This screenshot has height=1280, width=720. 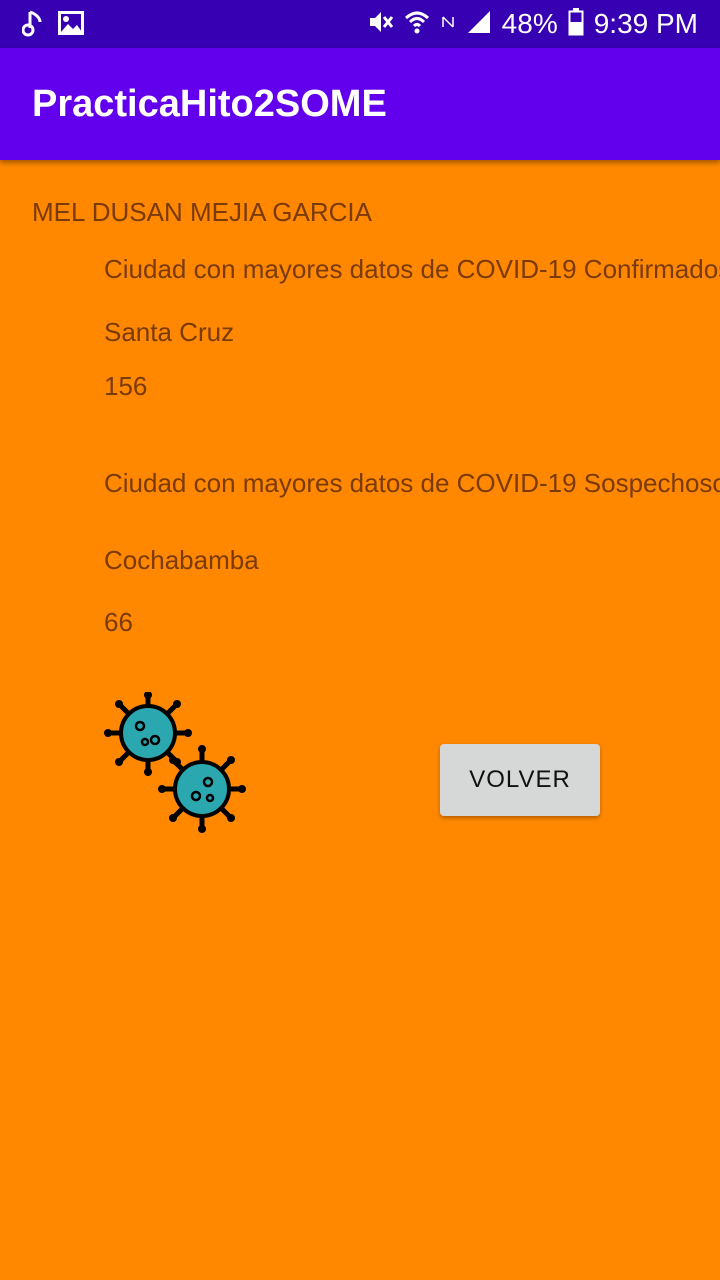 What do you see at coordinates (380, 24) in the screenshot?
I see `mute-vibrate-icon` at bounding box center [380, 24].